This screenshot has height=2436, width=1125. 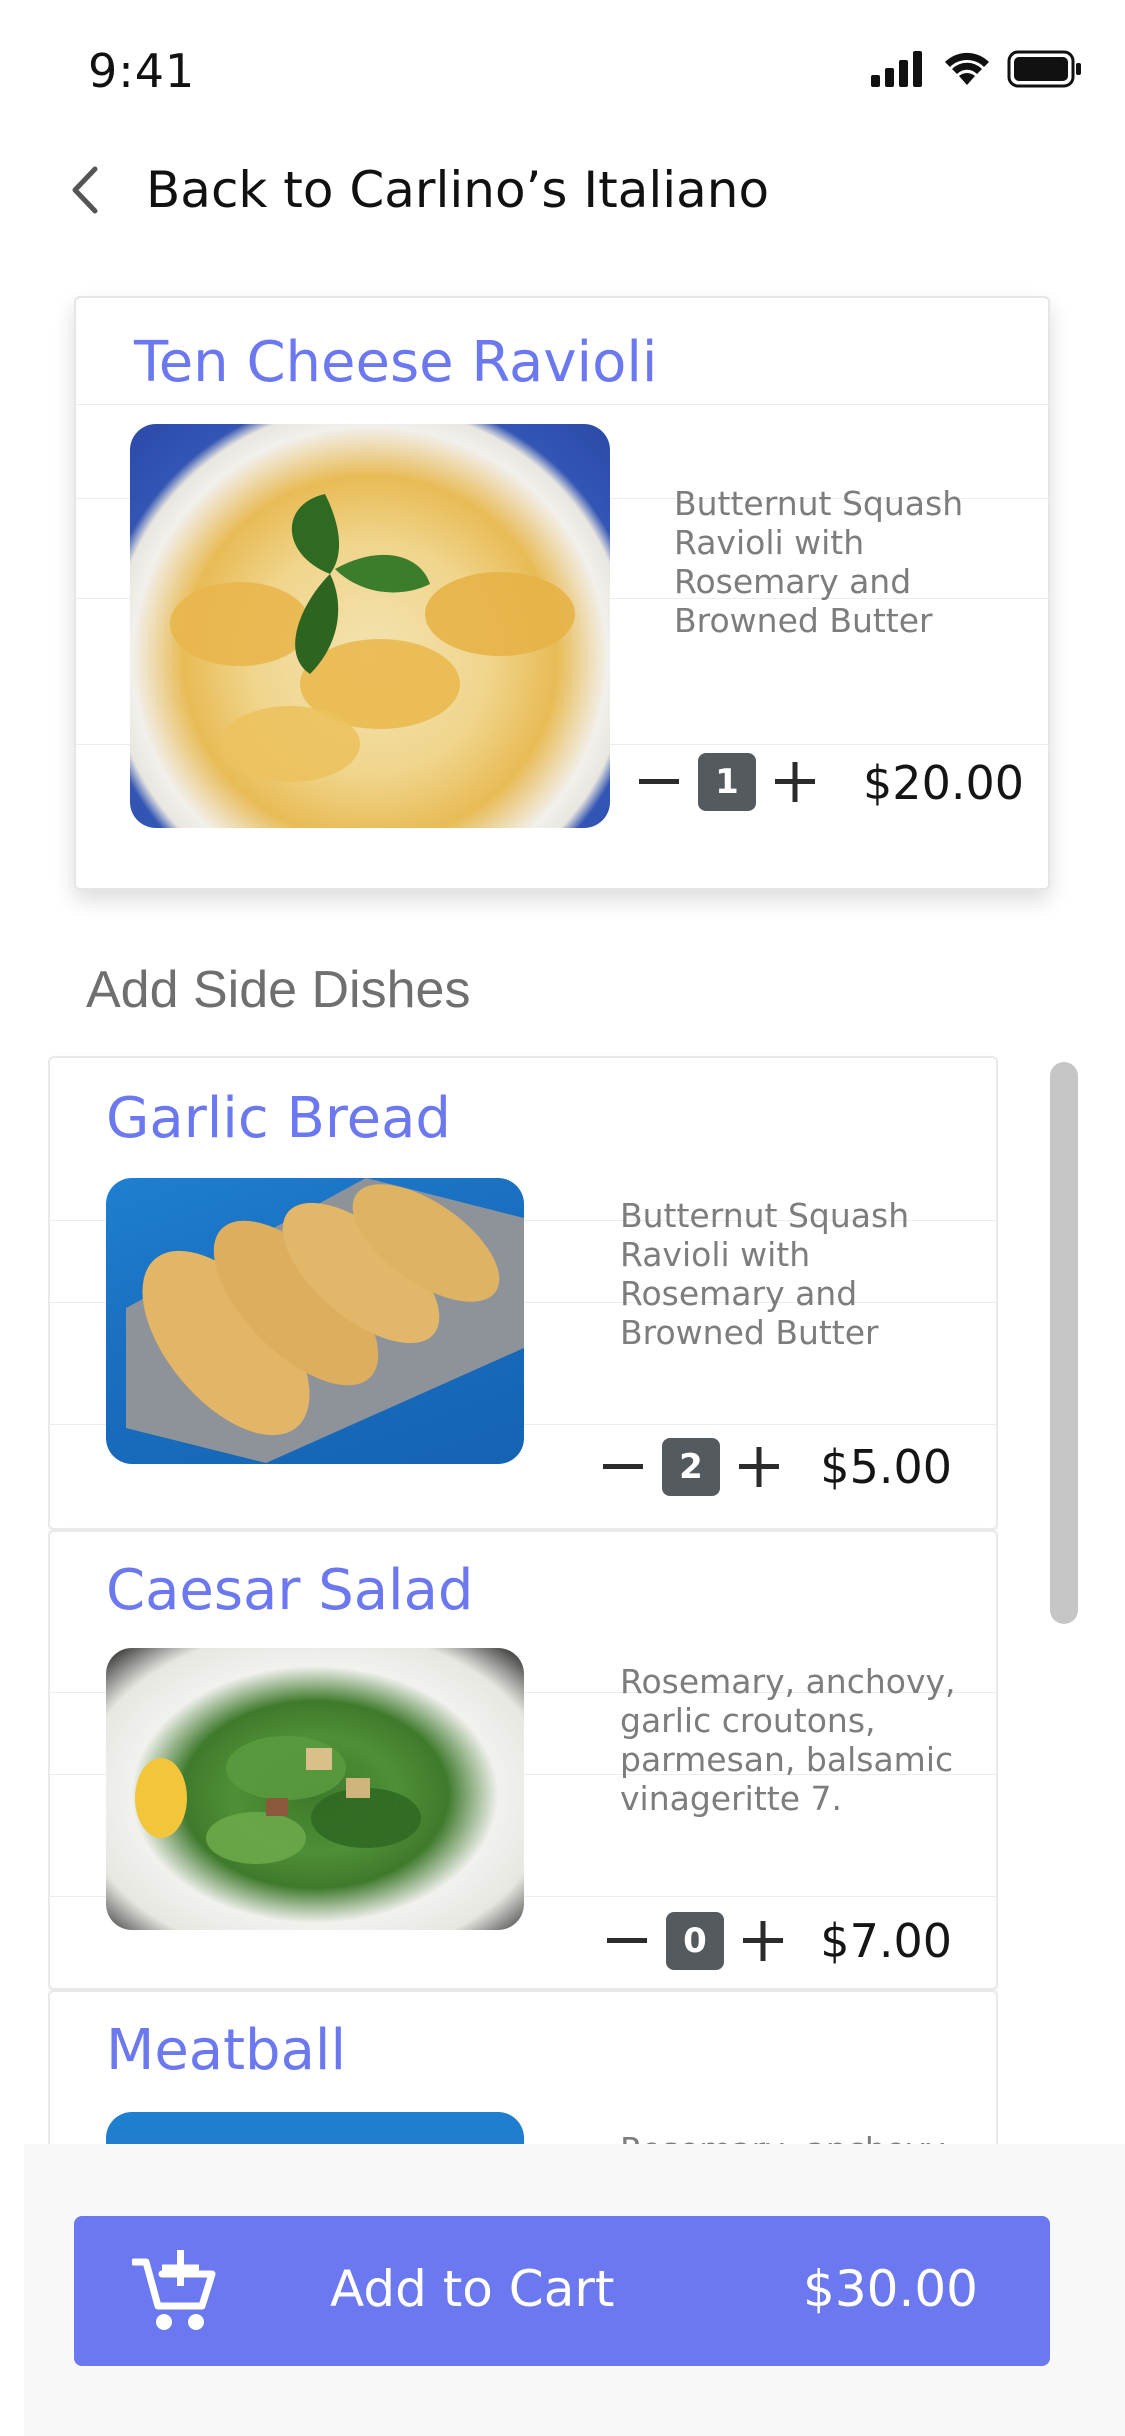 What do you see at coordinates (886, 1941) in the screenshot?
I see `side-dish-price: $7.00` at bounding box center [886, 1941].